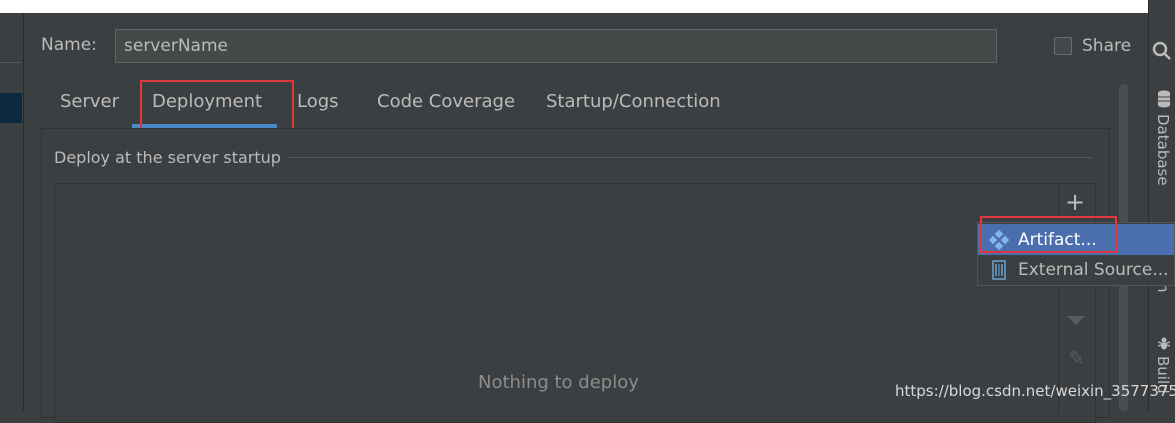 Image resolution: width=1175 pixels, height=423 pixels. Describe the element at coordinates (558, 382) in the screenshot. I see `empty-list-text: Nothing to deploy` at that location.